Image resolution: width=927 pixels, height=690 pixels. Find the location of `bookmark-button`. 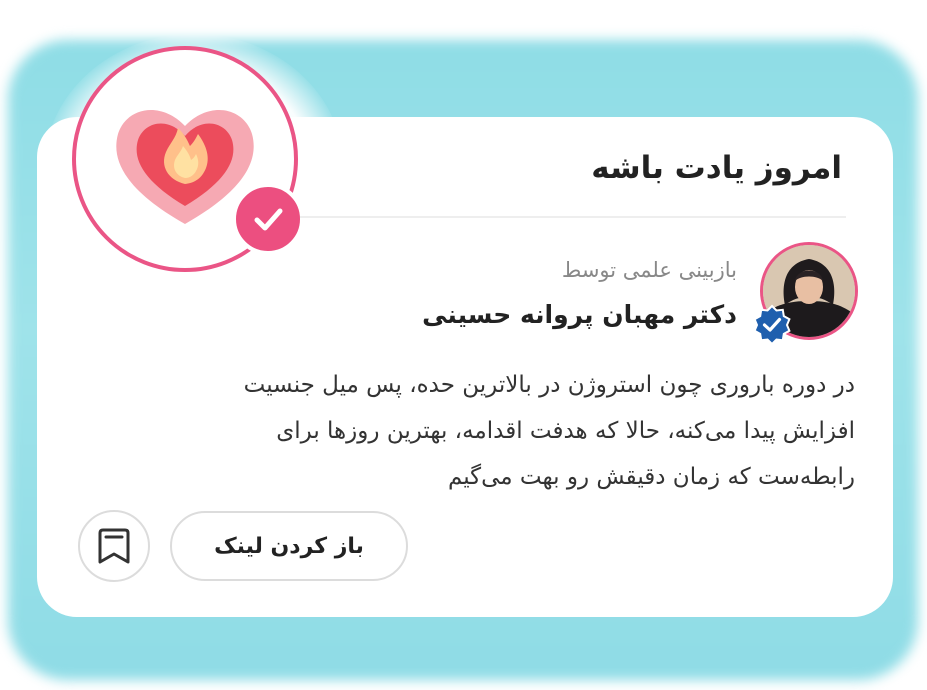

bookmark-button is located at coordinates (114, 546).